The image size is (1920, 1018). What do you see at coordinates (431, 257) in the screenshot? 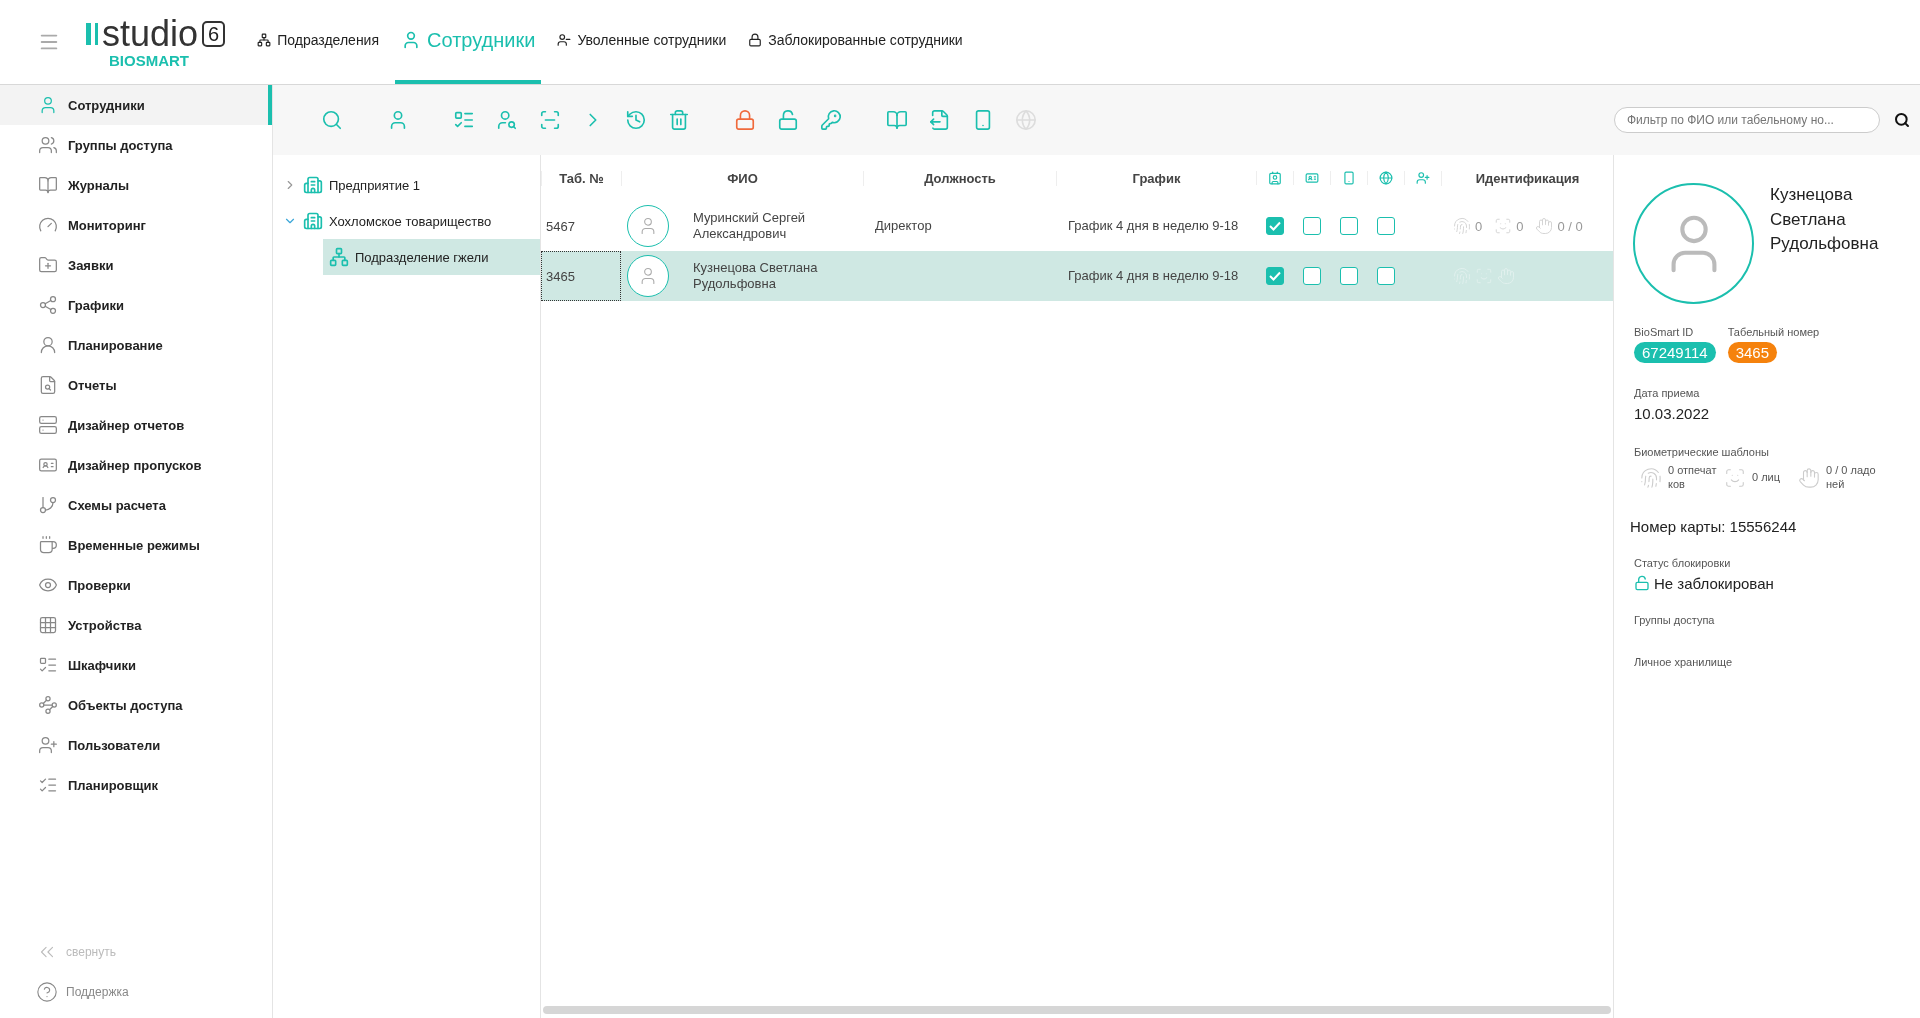
I see `tree-item: Подразделение гжели` at bounding box center [431, 257].